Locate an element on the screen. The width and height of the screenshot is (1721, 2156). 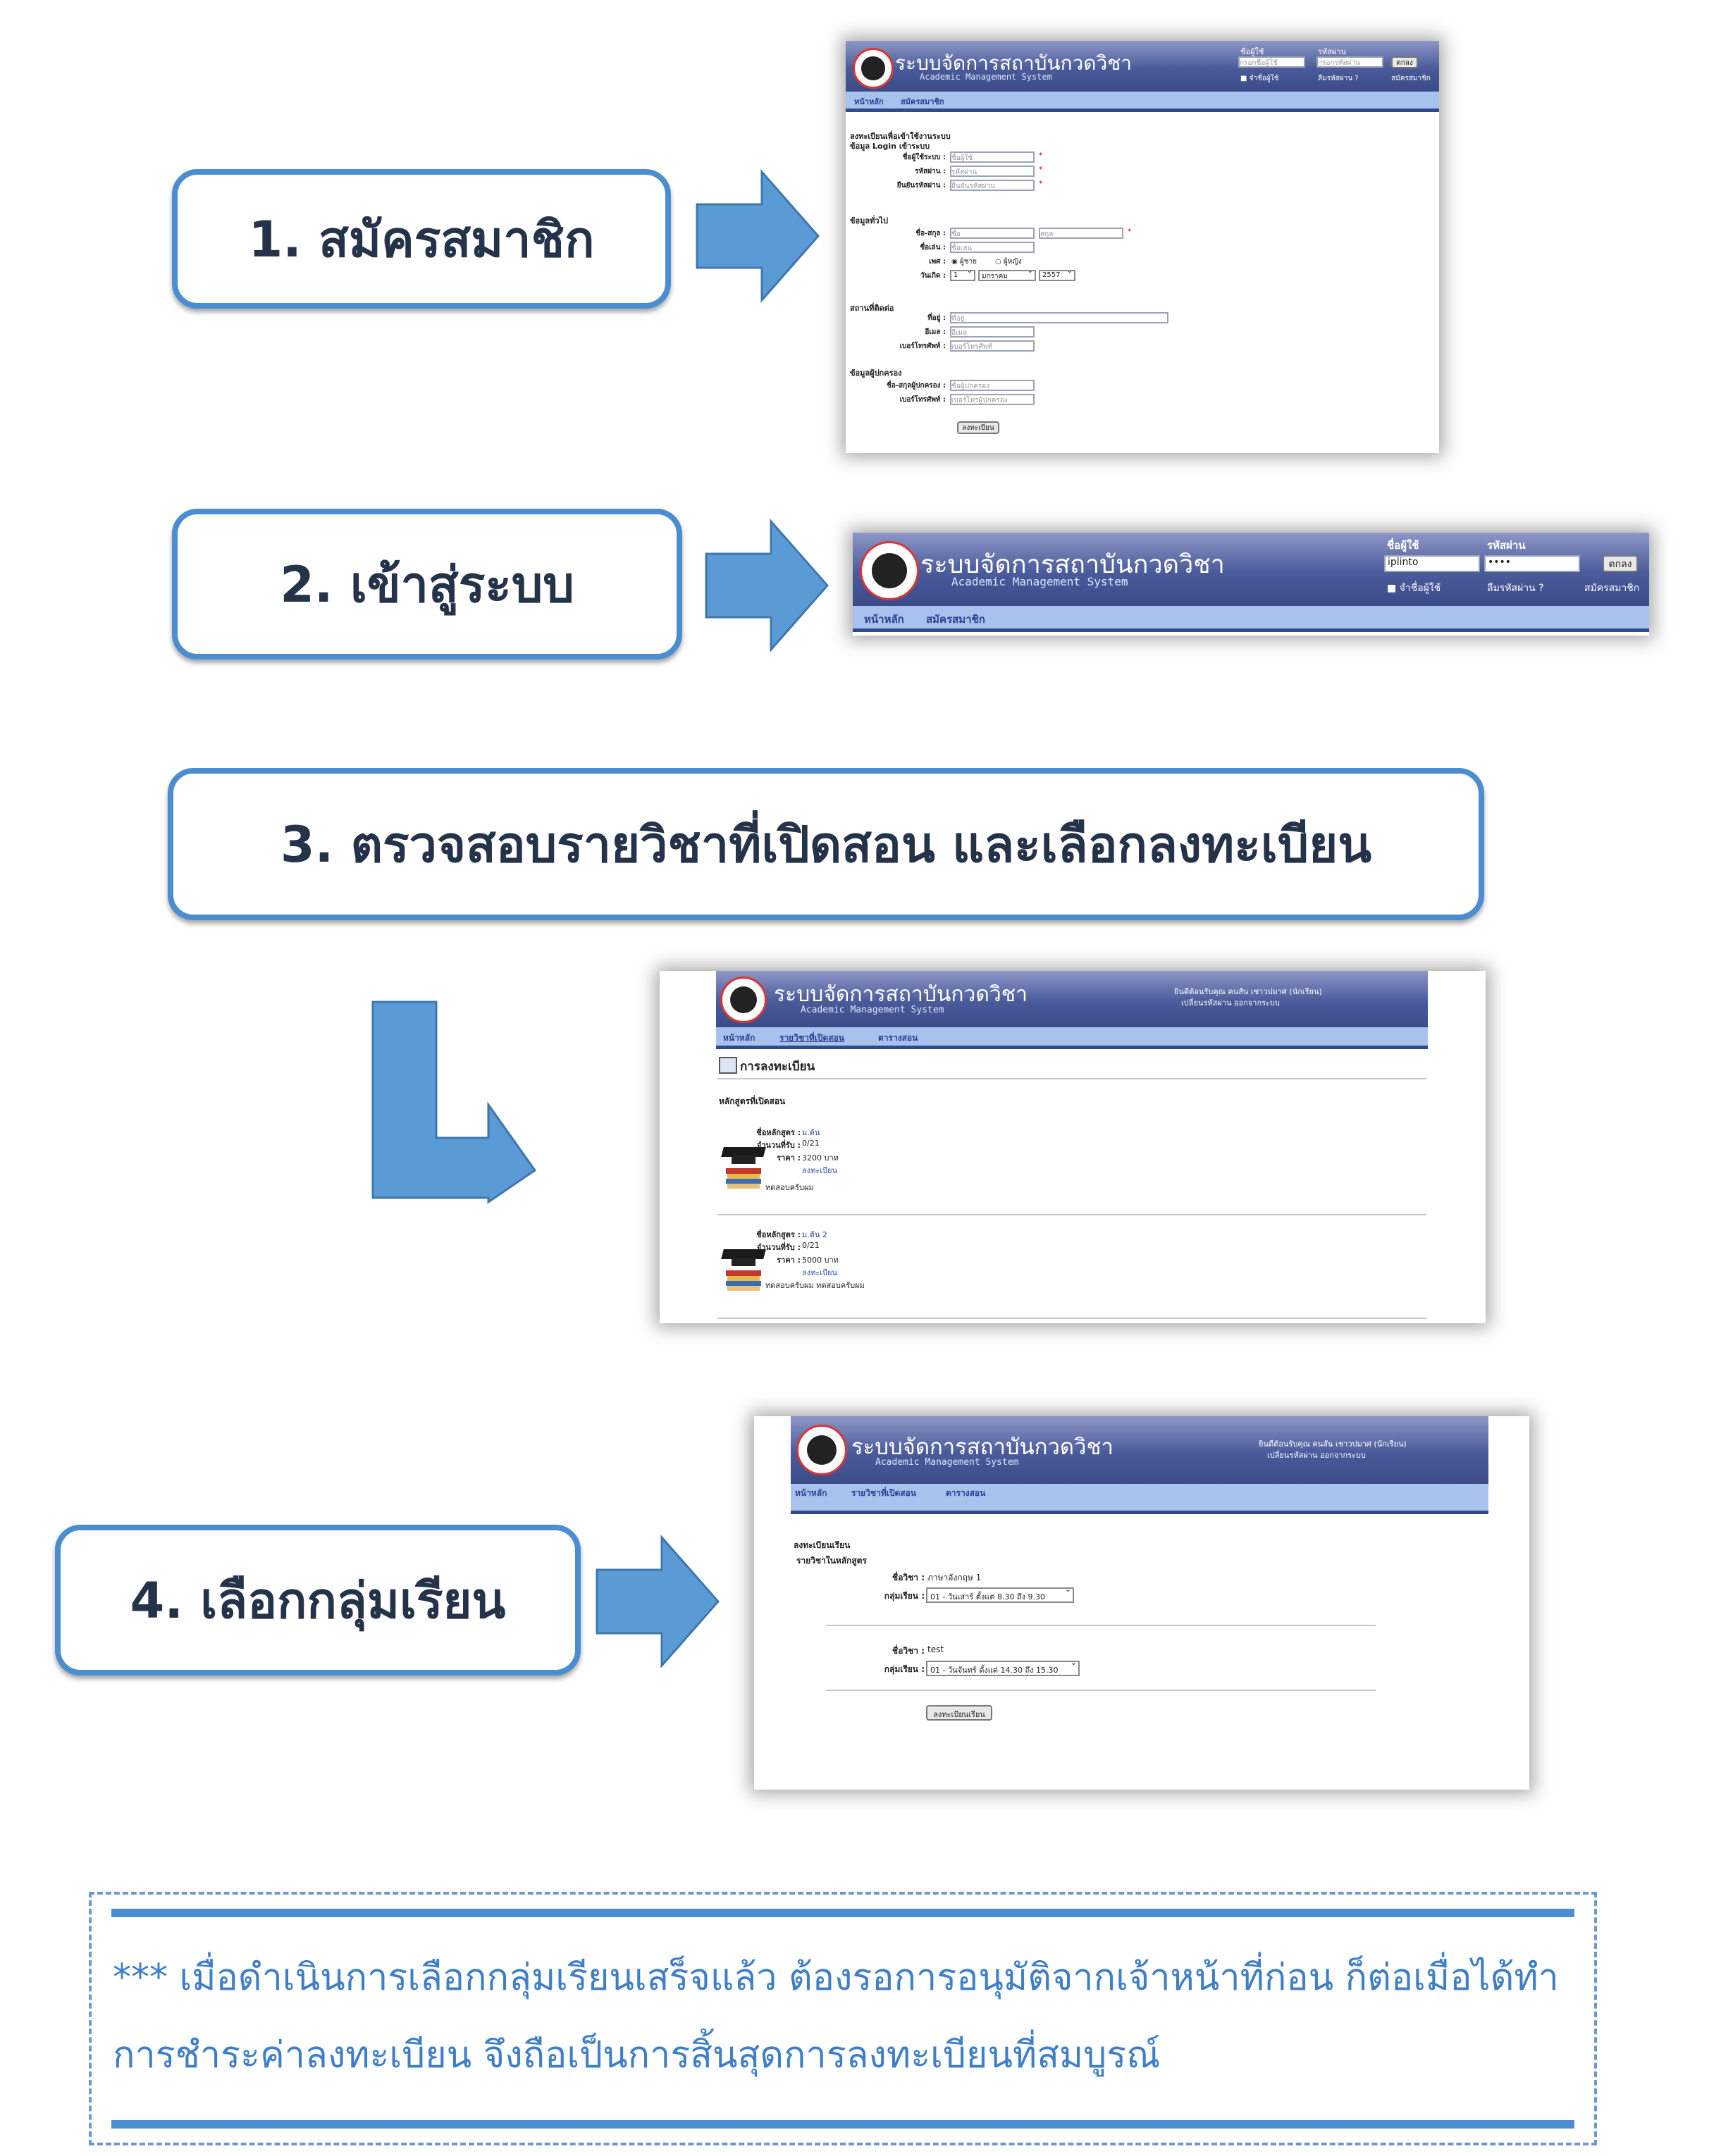
subject-name: test is located at coordinates (936, 1649).